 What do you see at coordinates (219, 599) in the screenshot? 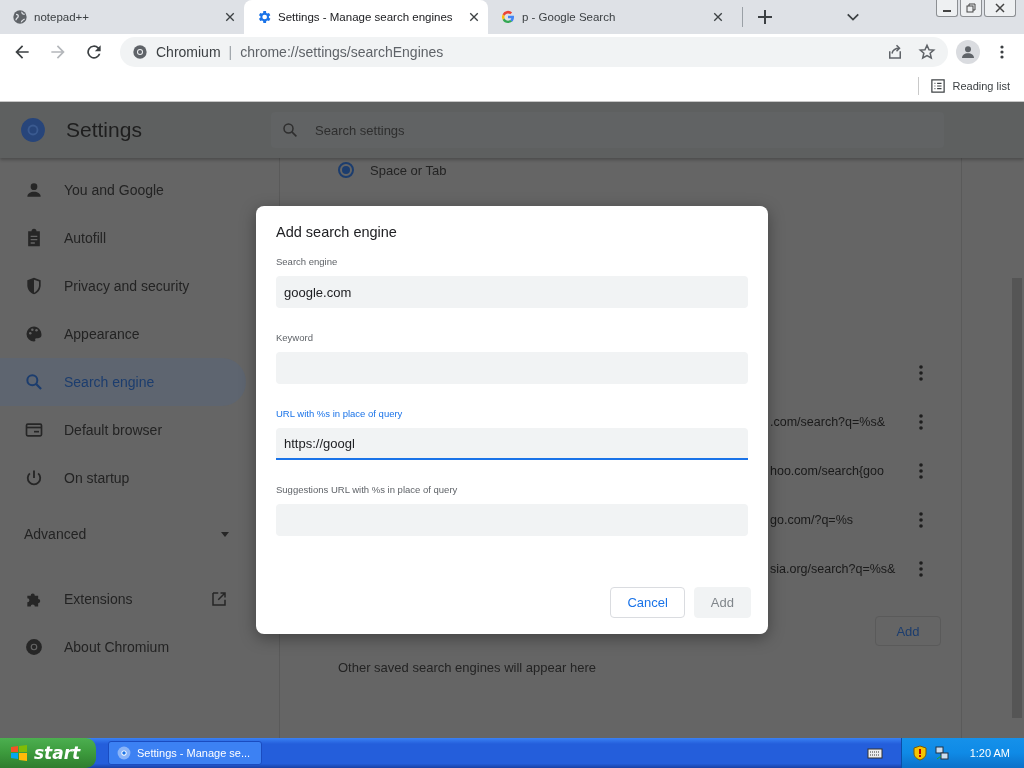
I see `external-link-icon` at bounding box center [219, 599].